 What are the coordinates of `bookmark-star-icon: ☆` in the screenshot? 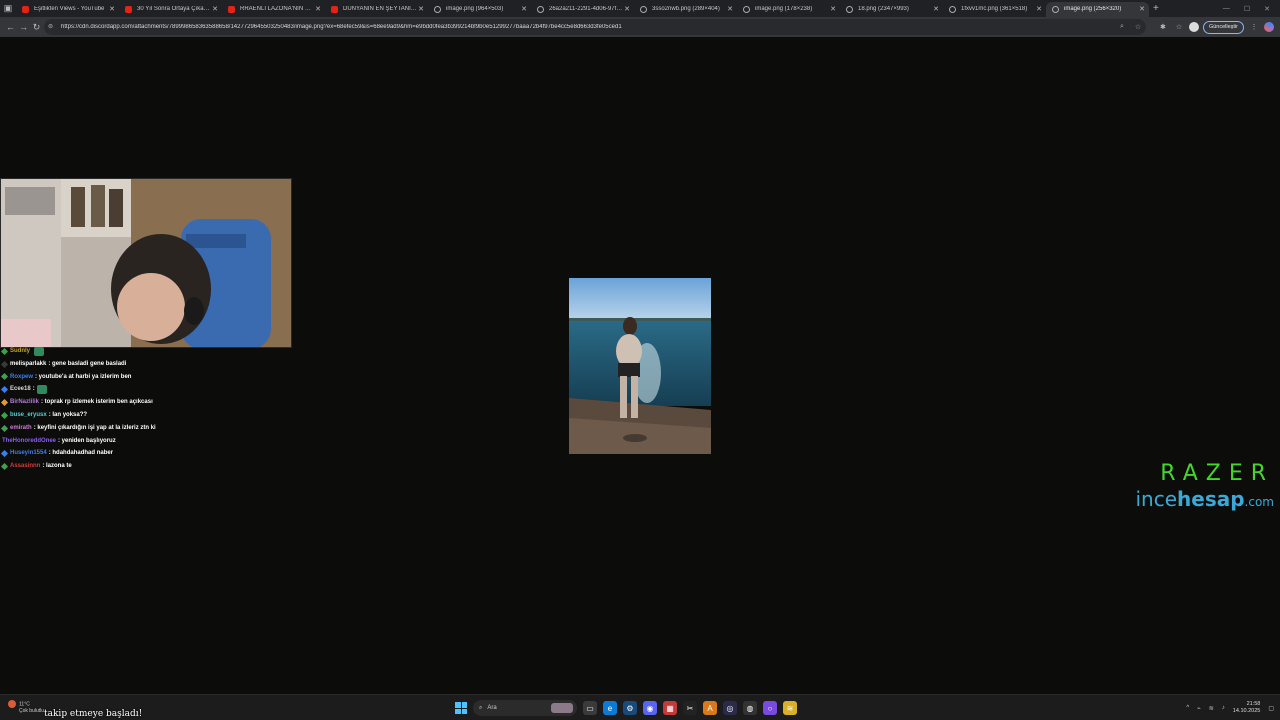 It's located at (1138, 27).